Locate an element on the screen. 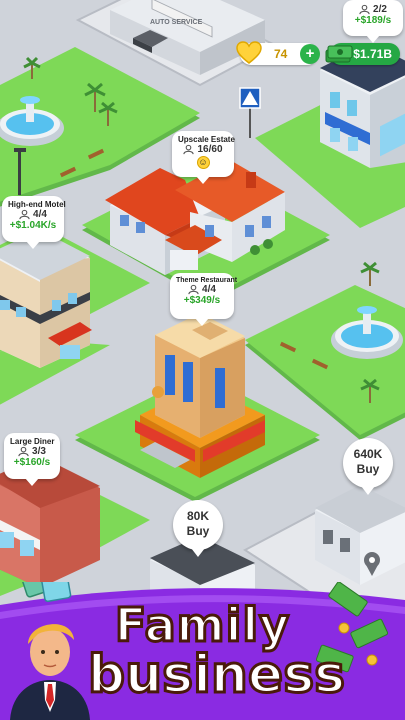  buy-building-center-button: 80K Buy is located at coordinates (198, 528).